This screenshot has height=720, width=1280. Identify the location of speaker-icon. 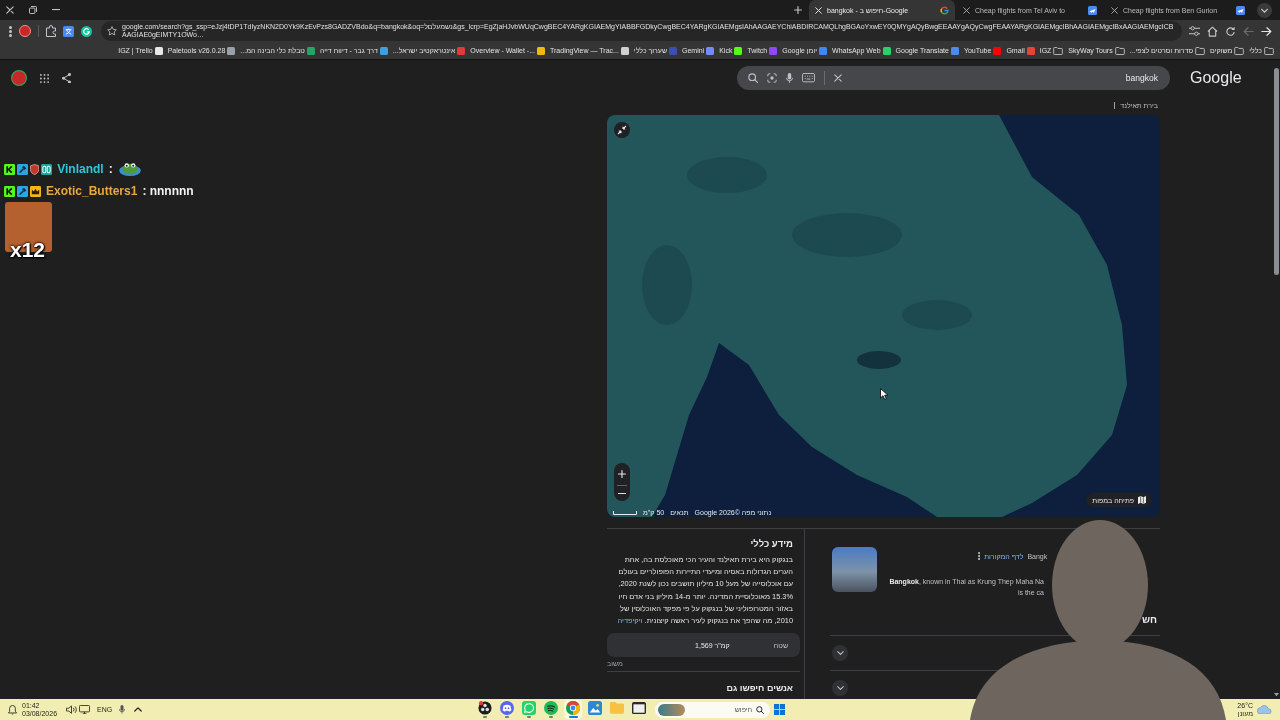
(72, 709).